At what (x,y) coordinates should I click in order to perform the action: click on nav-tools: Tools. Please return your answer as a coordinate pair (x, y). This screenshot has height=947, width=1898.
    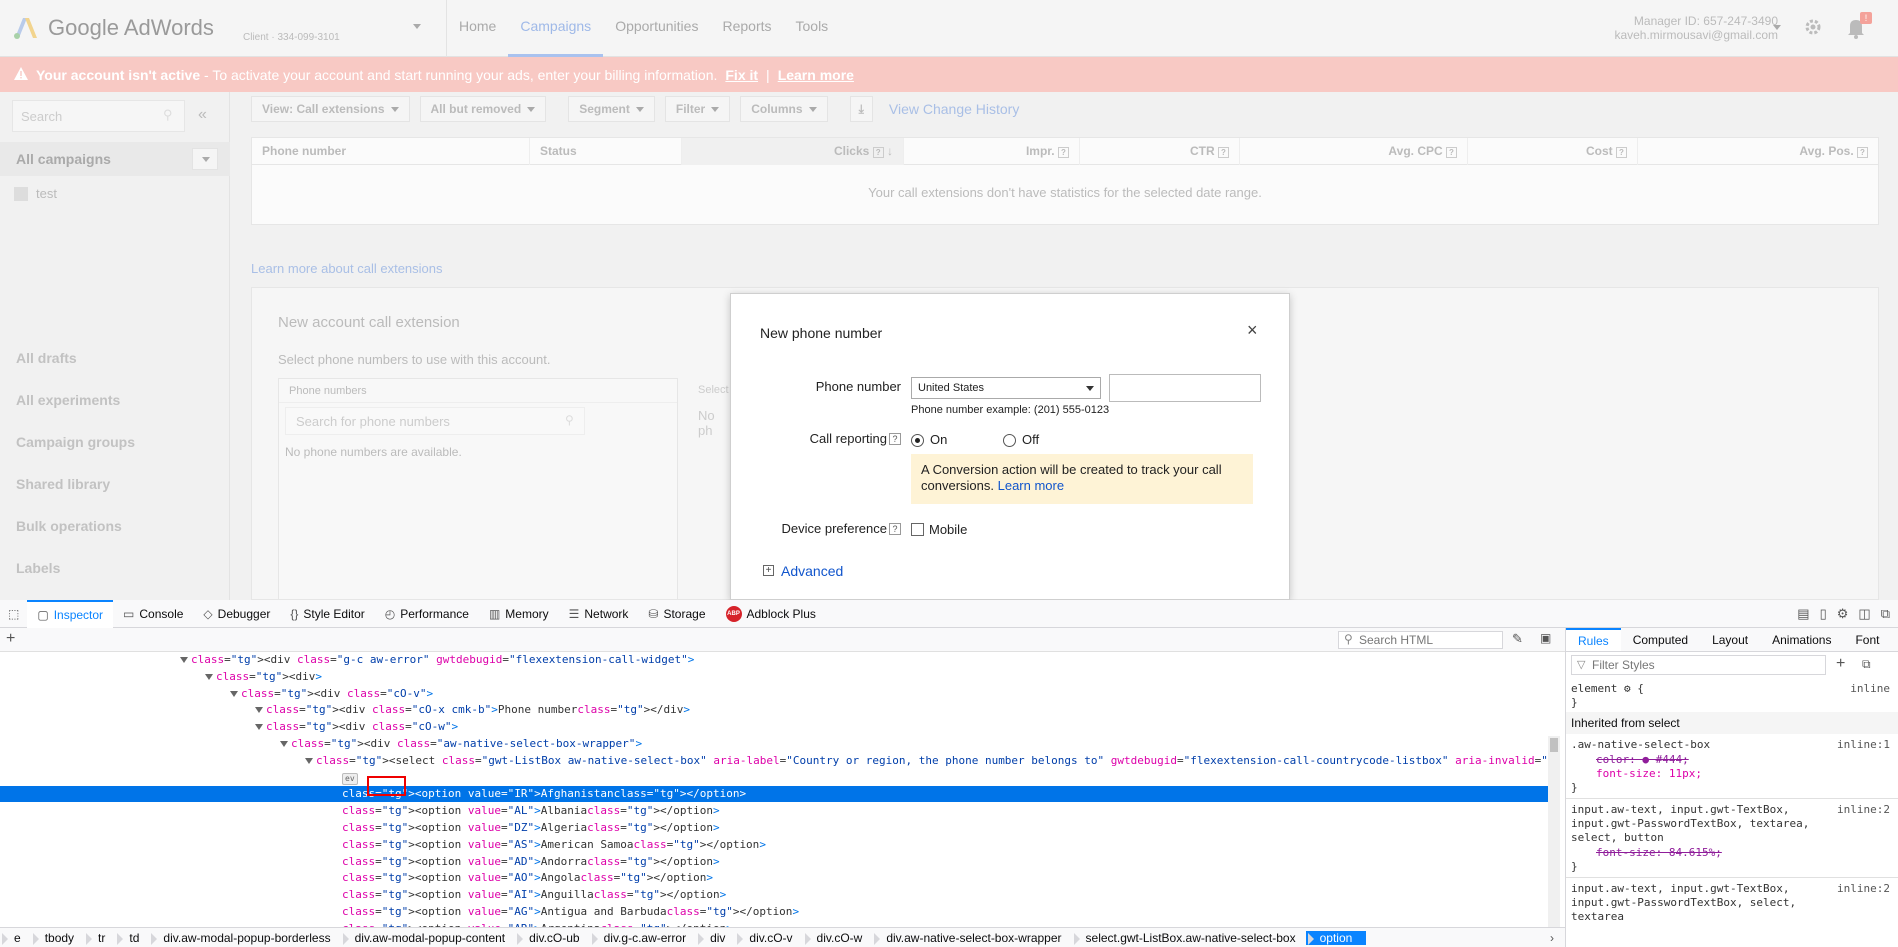
    Looking at the image, I should click on (812, 28).